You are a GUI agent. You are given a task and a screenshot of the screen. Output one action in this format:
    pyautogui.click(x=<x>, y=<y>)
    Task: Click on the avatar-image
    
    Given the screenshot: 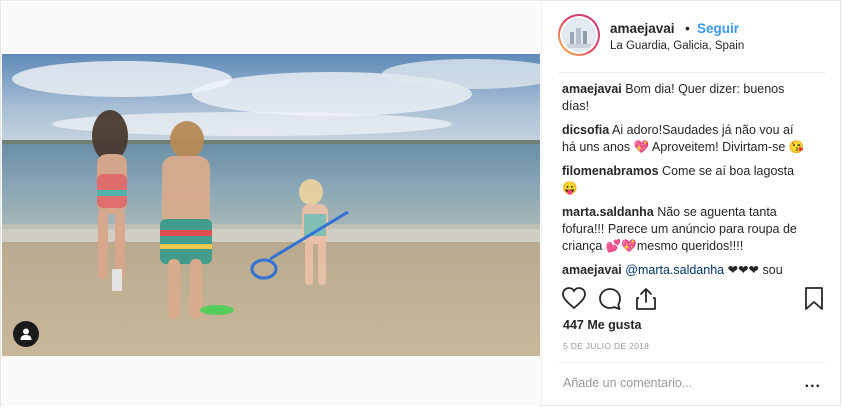 What is the action you would take?
    pyautogui.click(x=579, y=35)
    